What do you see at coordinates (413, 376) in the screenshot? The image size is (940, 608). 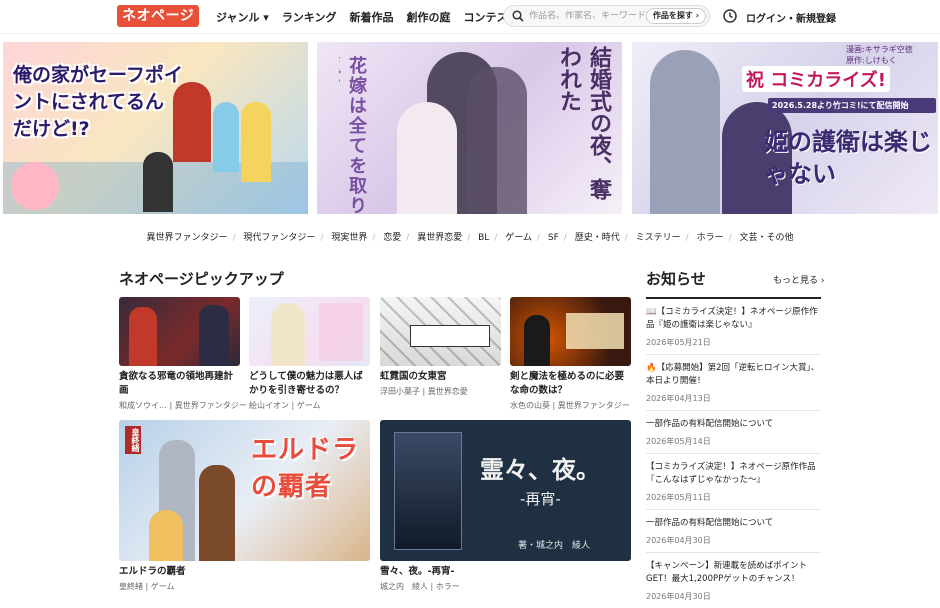 I see `pickup-card-3-title: 虹霓国の女東宮` at bounding box center [413, 376].